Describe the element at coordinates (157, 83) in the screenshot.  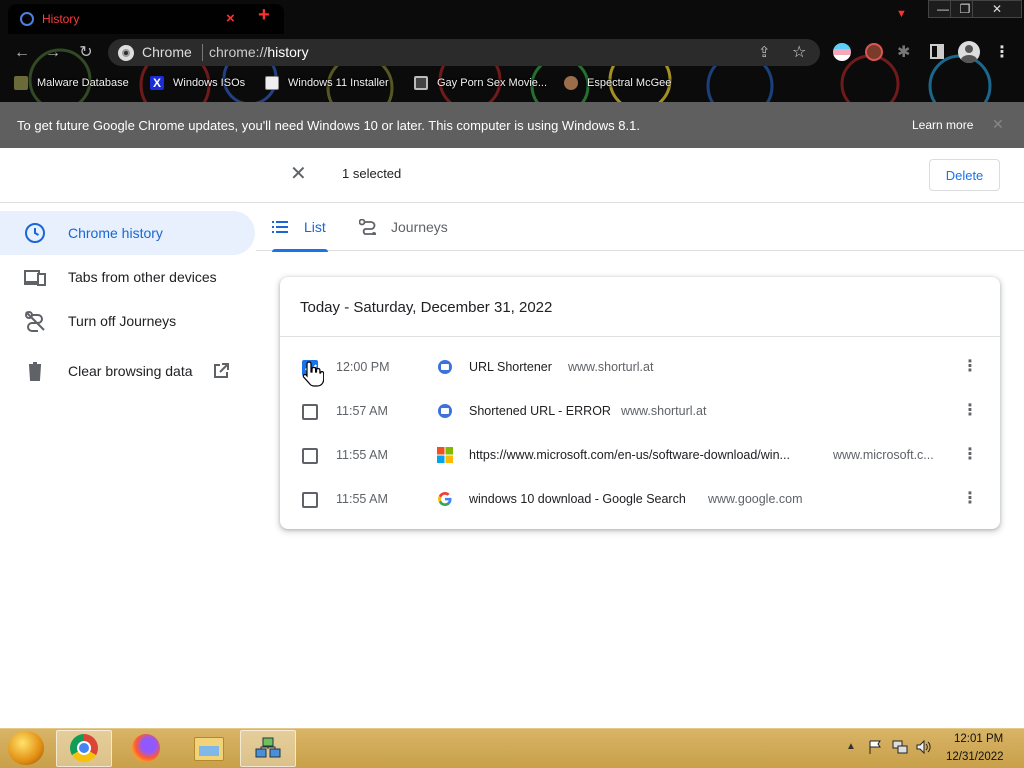
I see `x-logo-icon: X` at that location.